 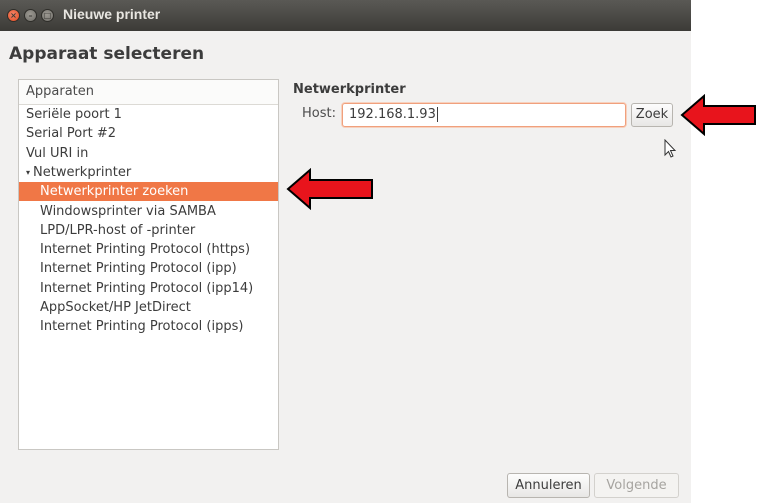 I want to click on text-caret, so click(x=437, y=114).